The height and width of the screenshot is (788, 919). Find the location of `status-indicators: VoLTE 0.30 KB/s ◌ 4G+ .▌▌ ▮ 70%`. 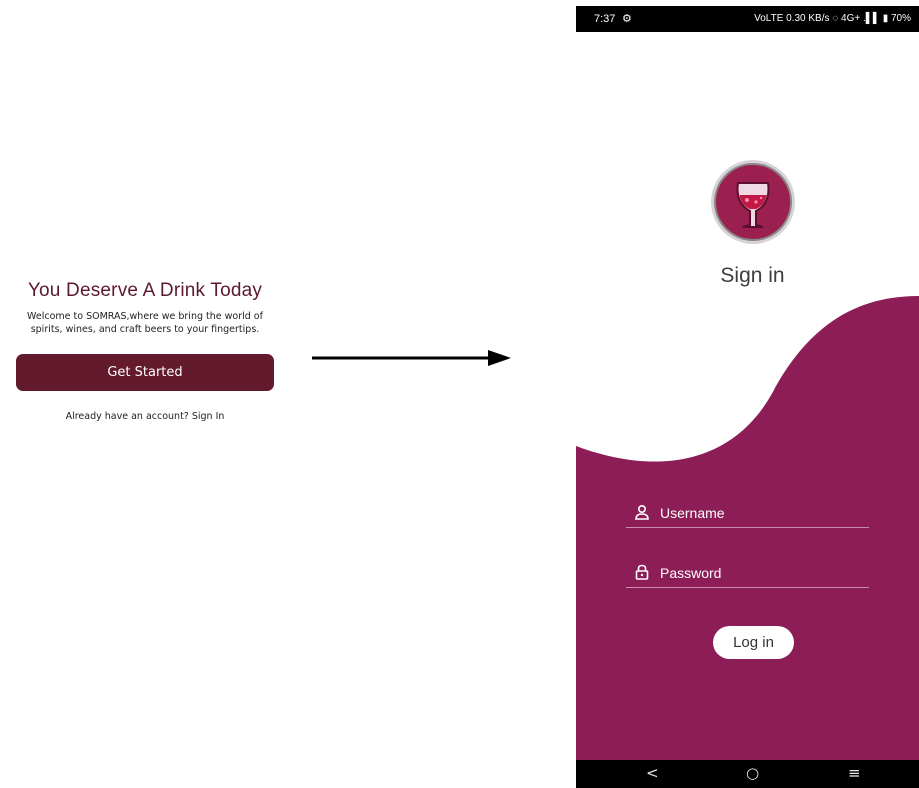

status-indicators: VoLTE 0.30 KB/s ◌ 4G+ .▌▌ ▮ 70% is located at coordinates (832, 18).